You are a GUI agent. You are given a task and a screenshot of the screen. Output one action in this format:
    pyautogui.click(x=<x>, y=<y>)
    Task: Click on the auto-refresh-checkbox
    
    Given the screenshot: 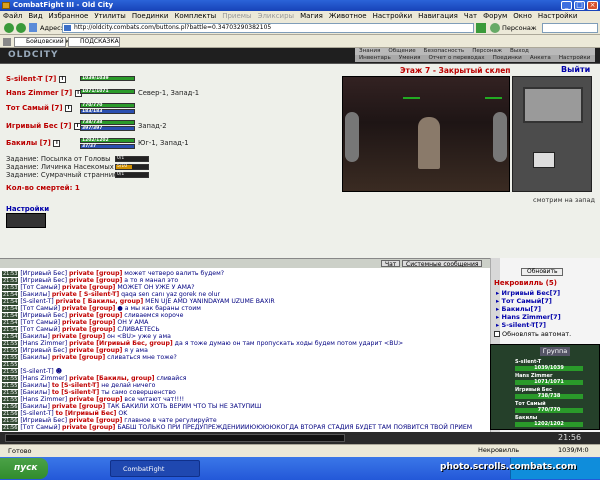 What is the action you would take?
    pyautogui.click(x=497, y=334)
    